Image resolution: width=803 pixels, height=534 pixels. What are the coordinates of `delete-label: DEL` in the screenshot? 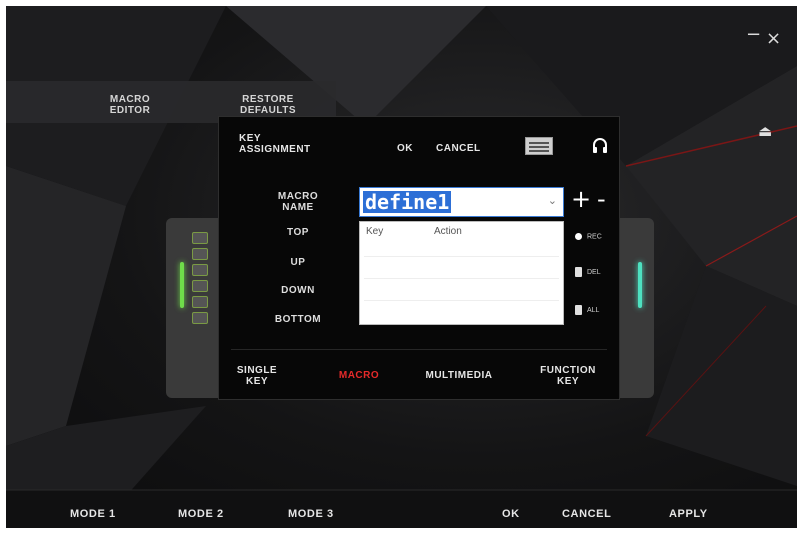 It's located at (594, 272).